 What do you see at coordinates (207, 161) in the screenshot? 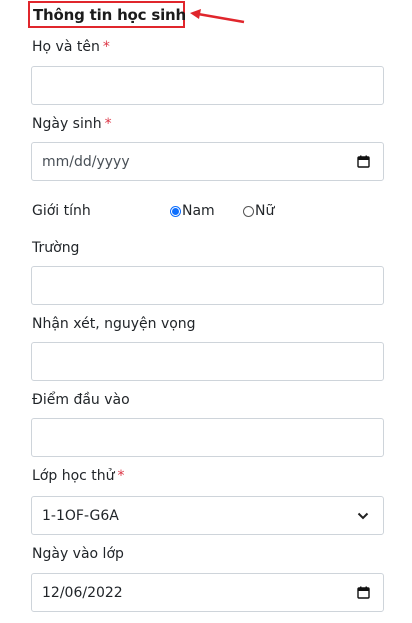
I see `birth-date-input: mm/dd/yyyy` at bounding box center [207, 161].